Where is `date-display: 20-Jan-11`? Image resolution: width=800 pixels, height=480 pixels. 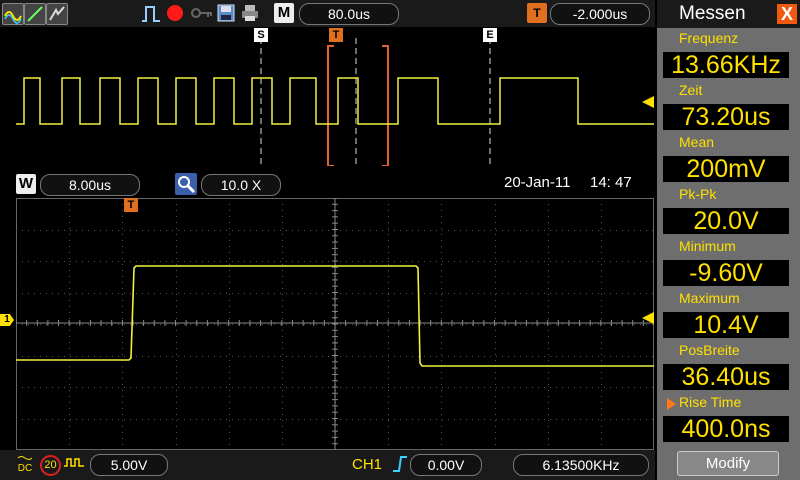
date-display: 20-Jan-11 is located at coordinates (537, 182).